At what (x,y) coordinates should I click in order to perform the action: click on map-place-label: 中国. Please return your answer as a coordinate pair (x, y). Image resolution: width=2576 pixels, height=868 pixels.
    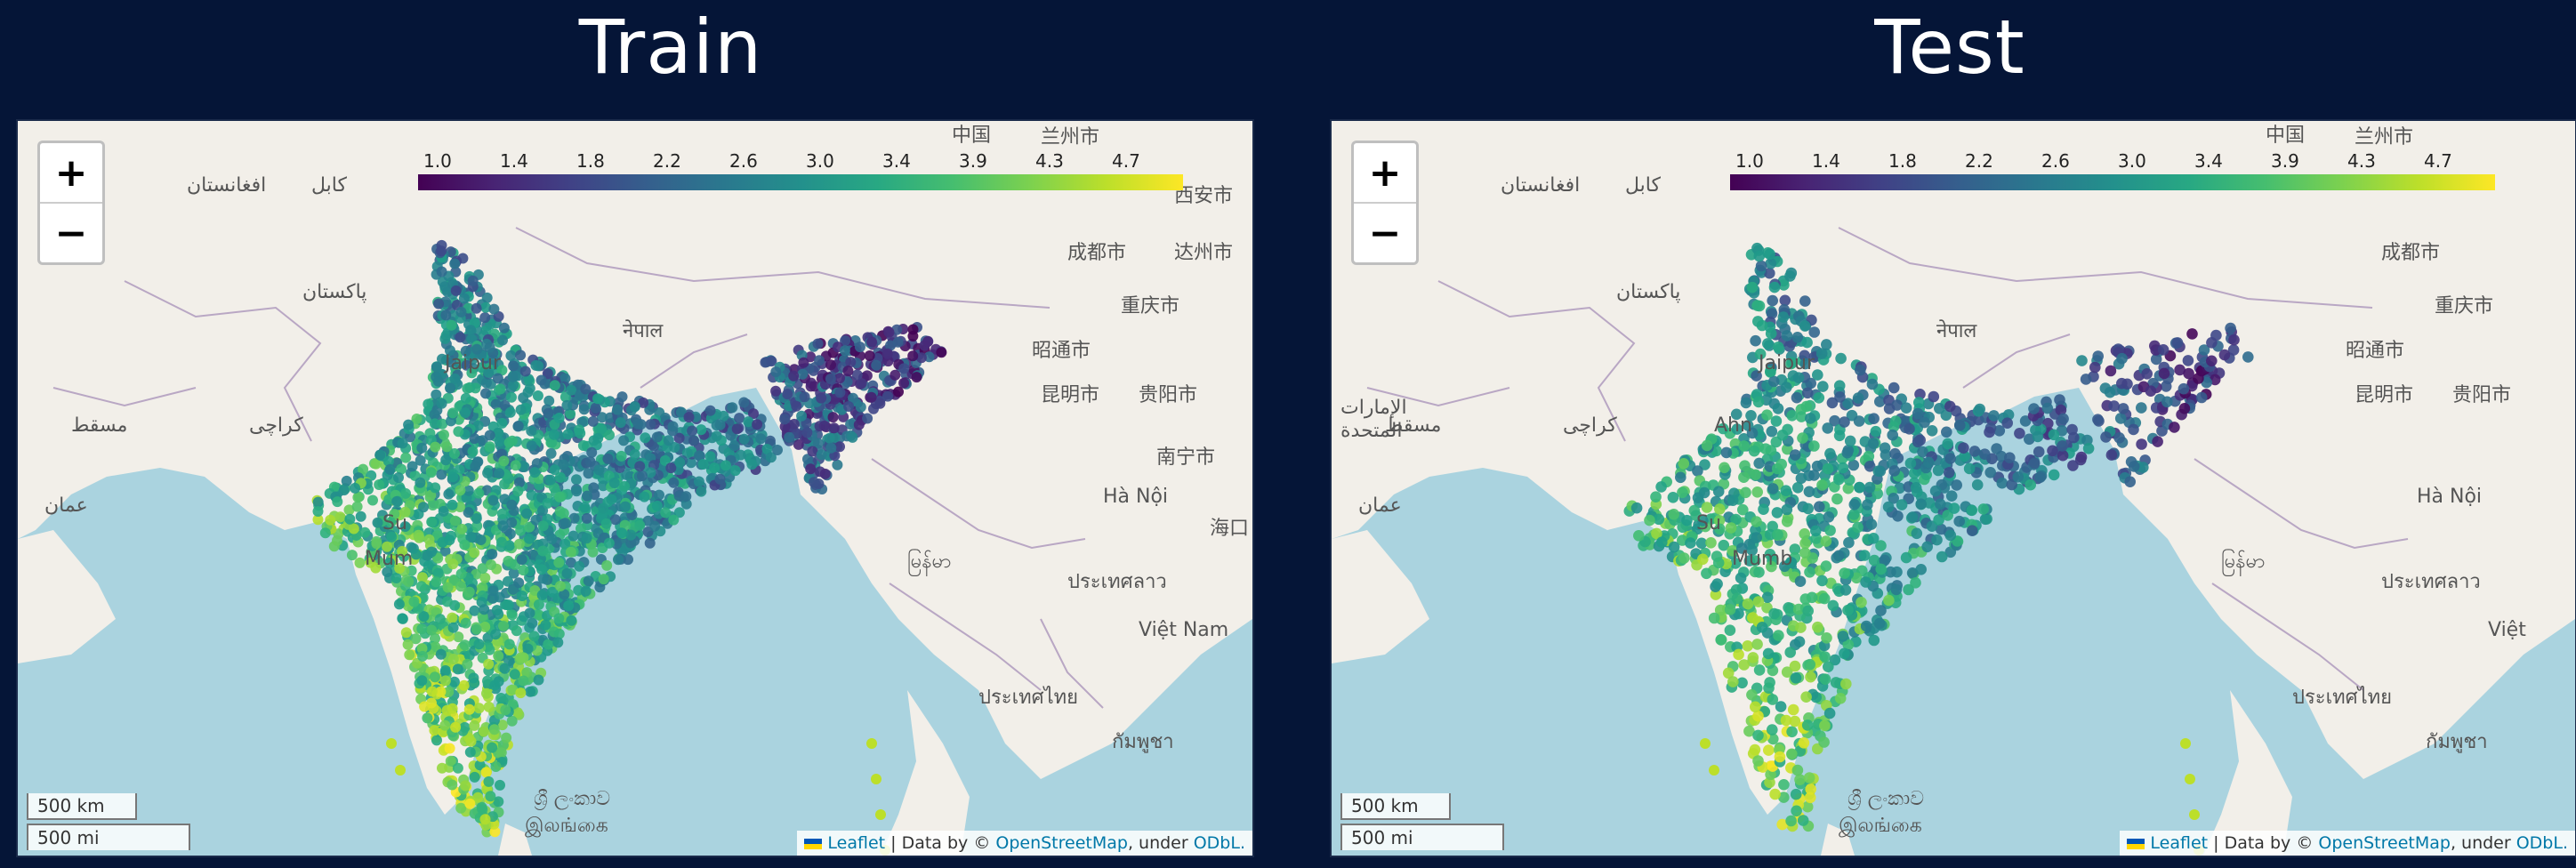
    Looking at the image, I should click on (972, 136).